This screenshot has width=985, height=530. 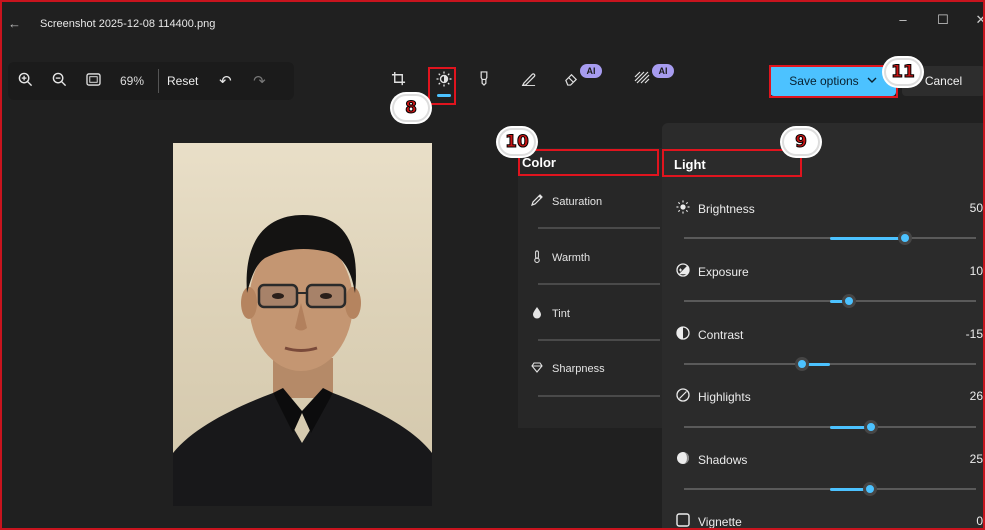 I want to click on reset-button: Reset, so click(x=182, y=81).